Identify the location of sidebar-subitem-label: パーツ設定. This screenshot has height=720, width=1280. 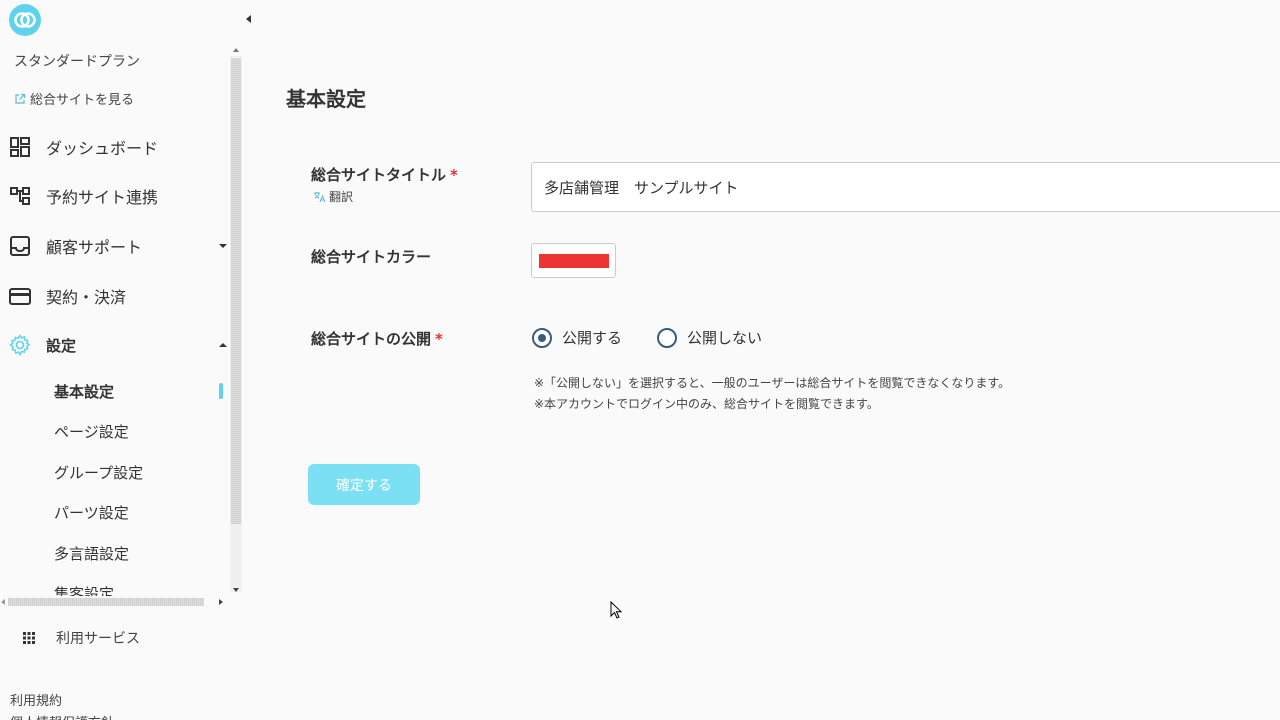
(91, 512).